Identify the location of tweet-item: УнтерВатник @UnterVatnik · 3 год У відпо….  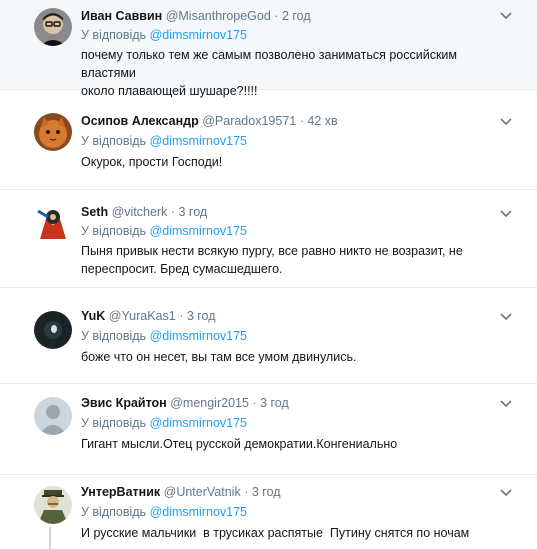
(268, 512).